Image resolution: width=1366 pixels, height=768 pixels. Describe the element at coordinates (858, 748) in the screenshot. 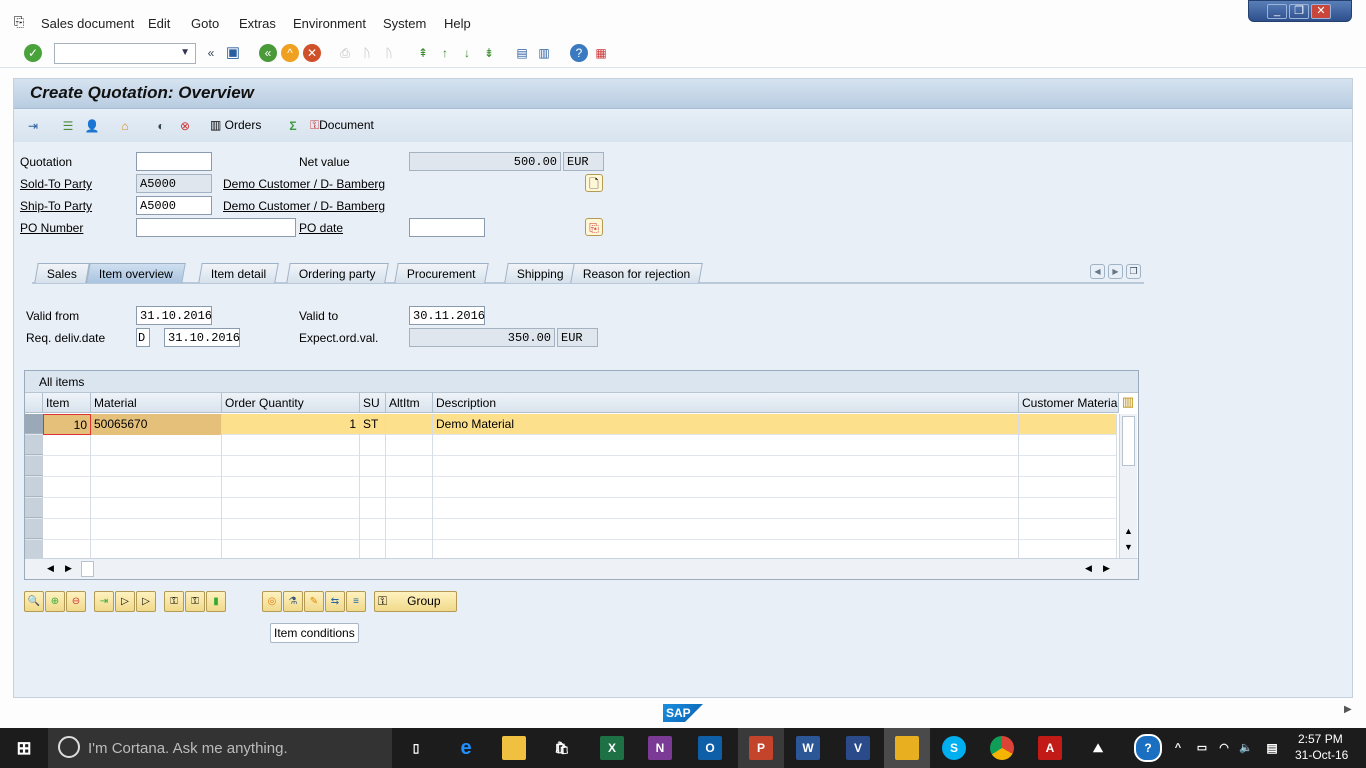

I see `visio-icon: V` at that location.